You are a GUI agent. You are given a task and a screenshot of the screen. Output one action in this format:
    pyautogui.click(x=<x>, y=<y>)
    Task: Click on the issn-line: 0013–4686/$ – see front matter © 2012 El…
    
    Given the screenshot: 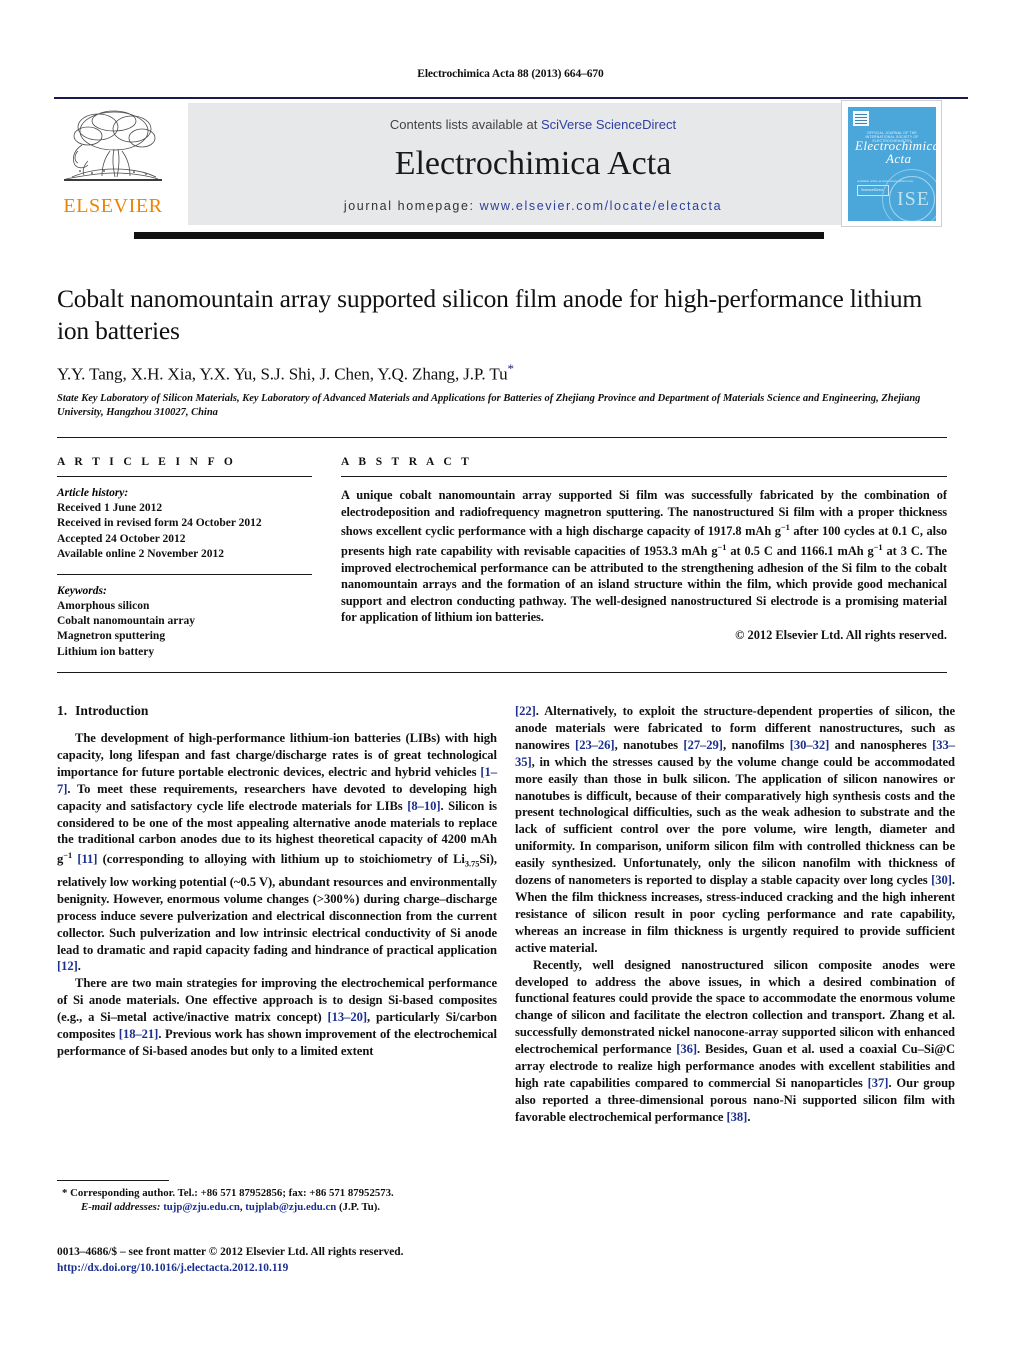 What is the action you would take?
    pyautogui.click(x=230, y=1252)
    